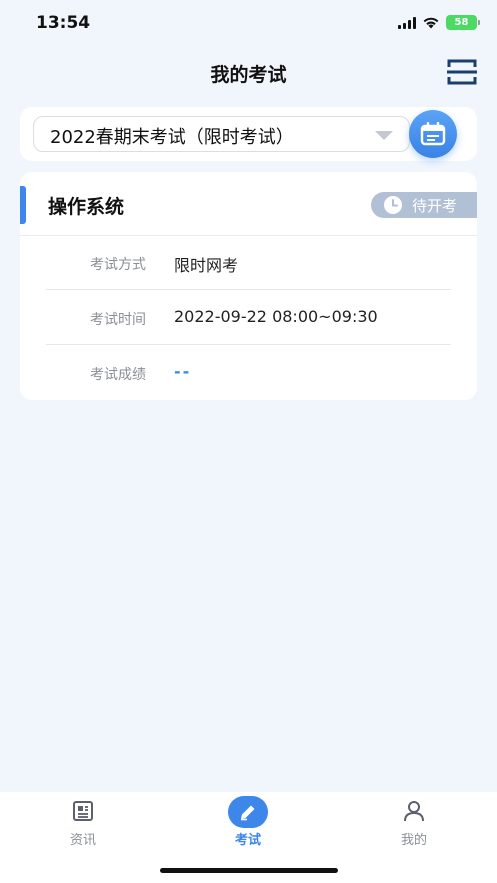 Image resolution: width=497 pixels, height=883 pixels. I want to click on calendar-icon, so click(433, 134).